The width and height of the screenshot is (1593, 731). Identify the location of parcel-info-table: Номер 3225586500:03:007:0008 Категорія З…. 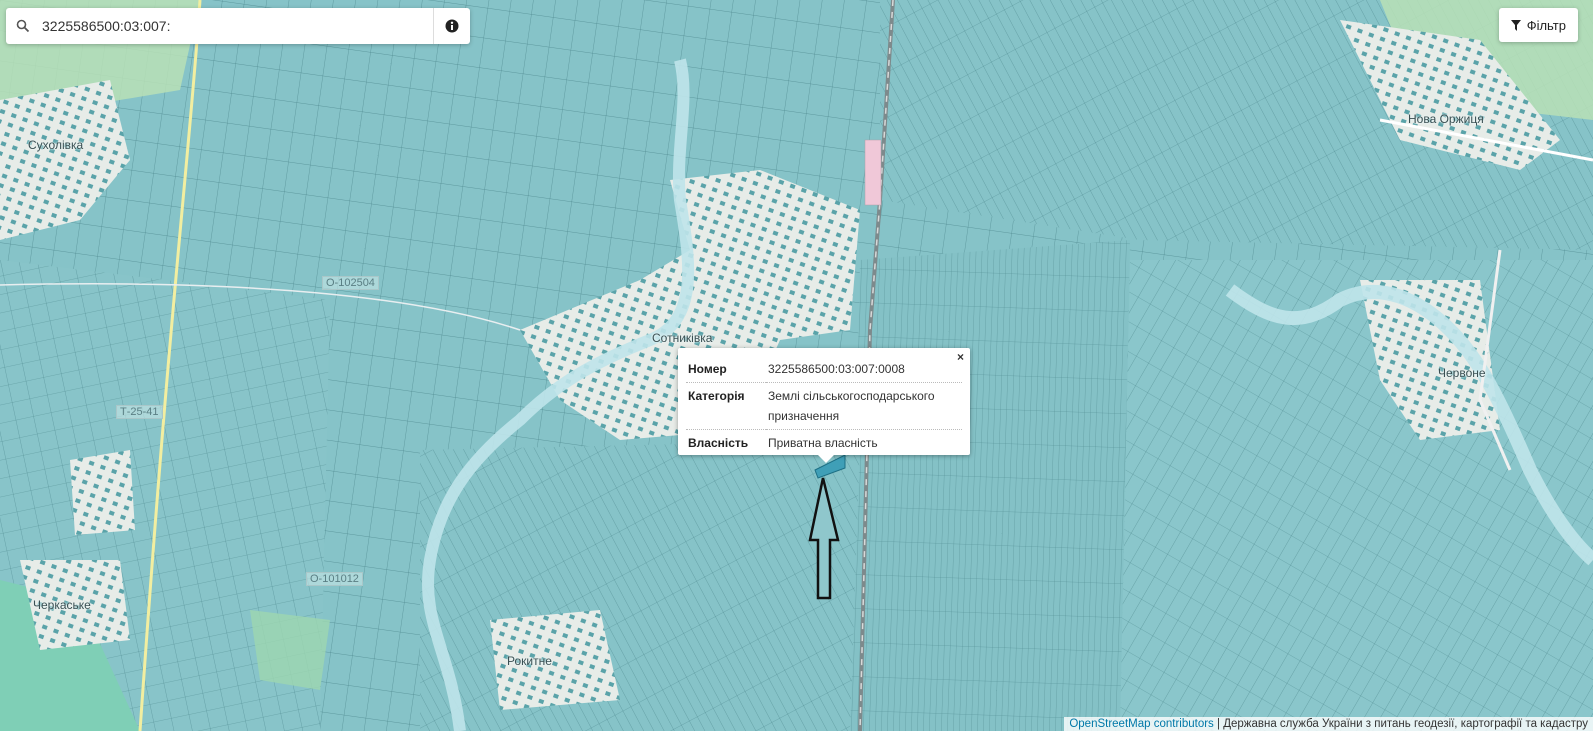
(824, 406).